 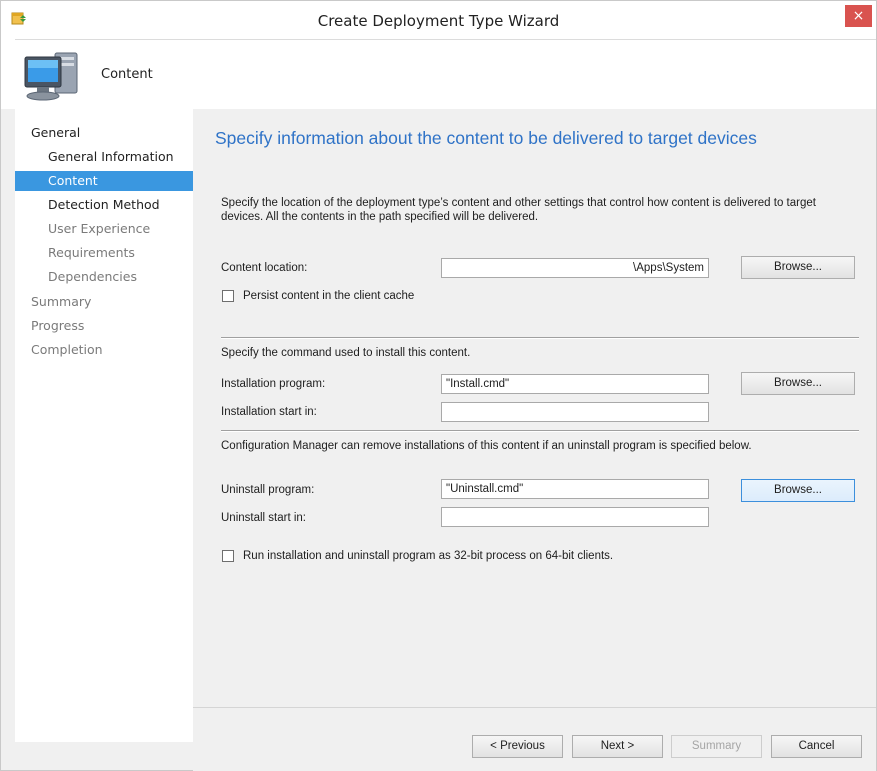 I want to click on next-button: Next >, so click(x=617, y=746).